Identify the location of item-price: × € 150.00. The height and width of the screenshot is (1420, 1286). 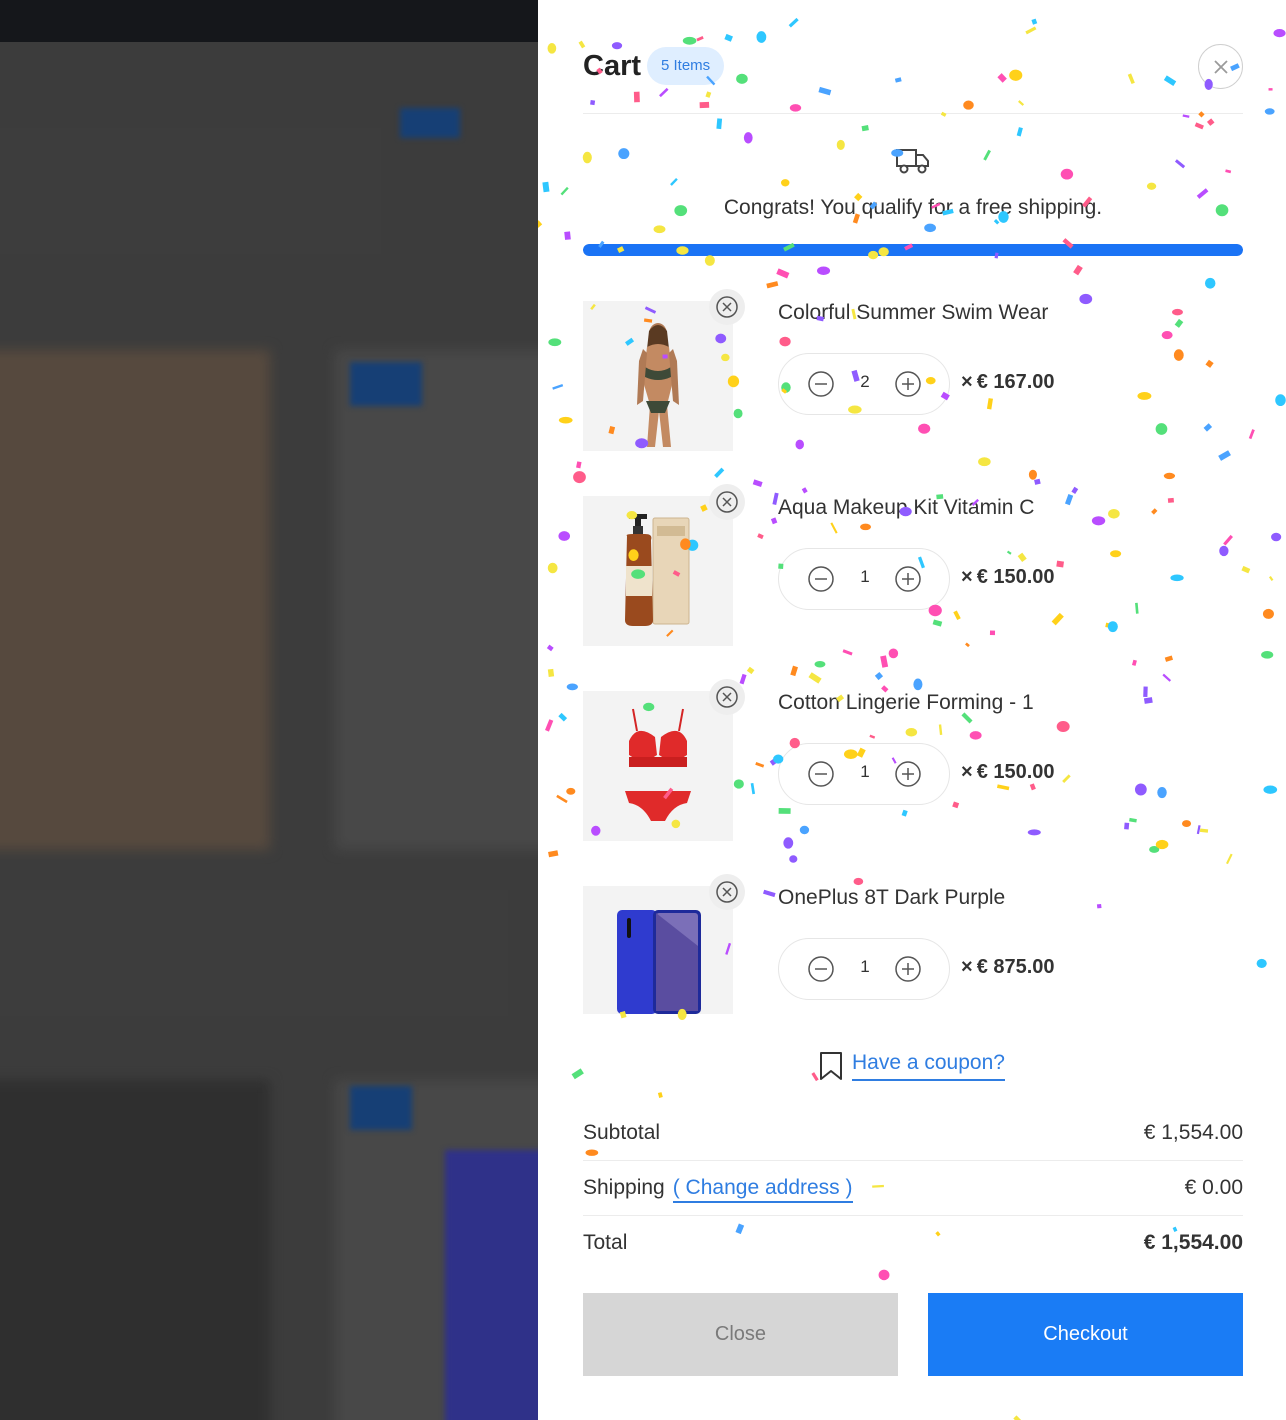
(1008, 772).